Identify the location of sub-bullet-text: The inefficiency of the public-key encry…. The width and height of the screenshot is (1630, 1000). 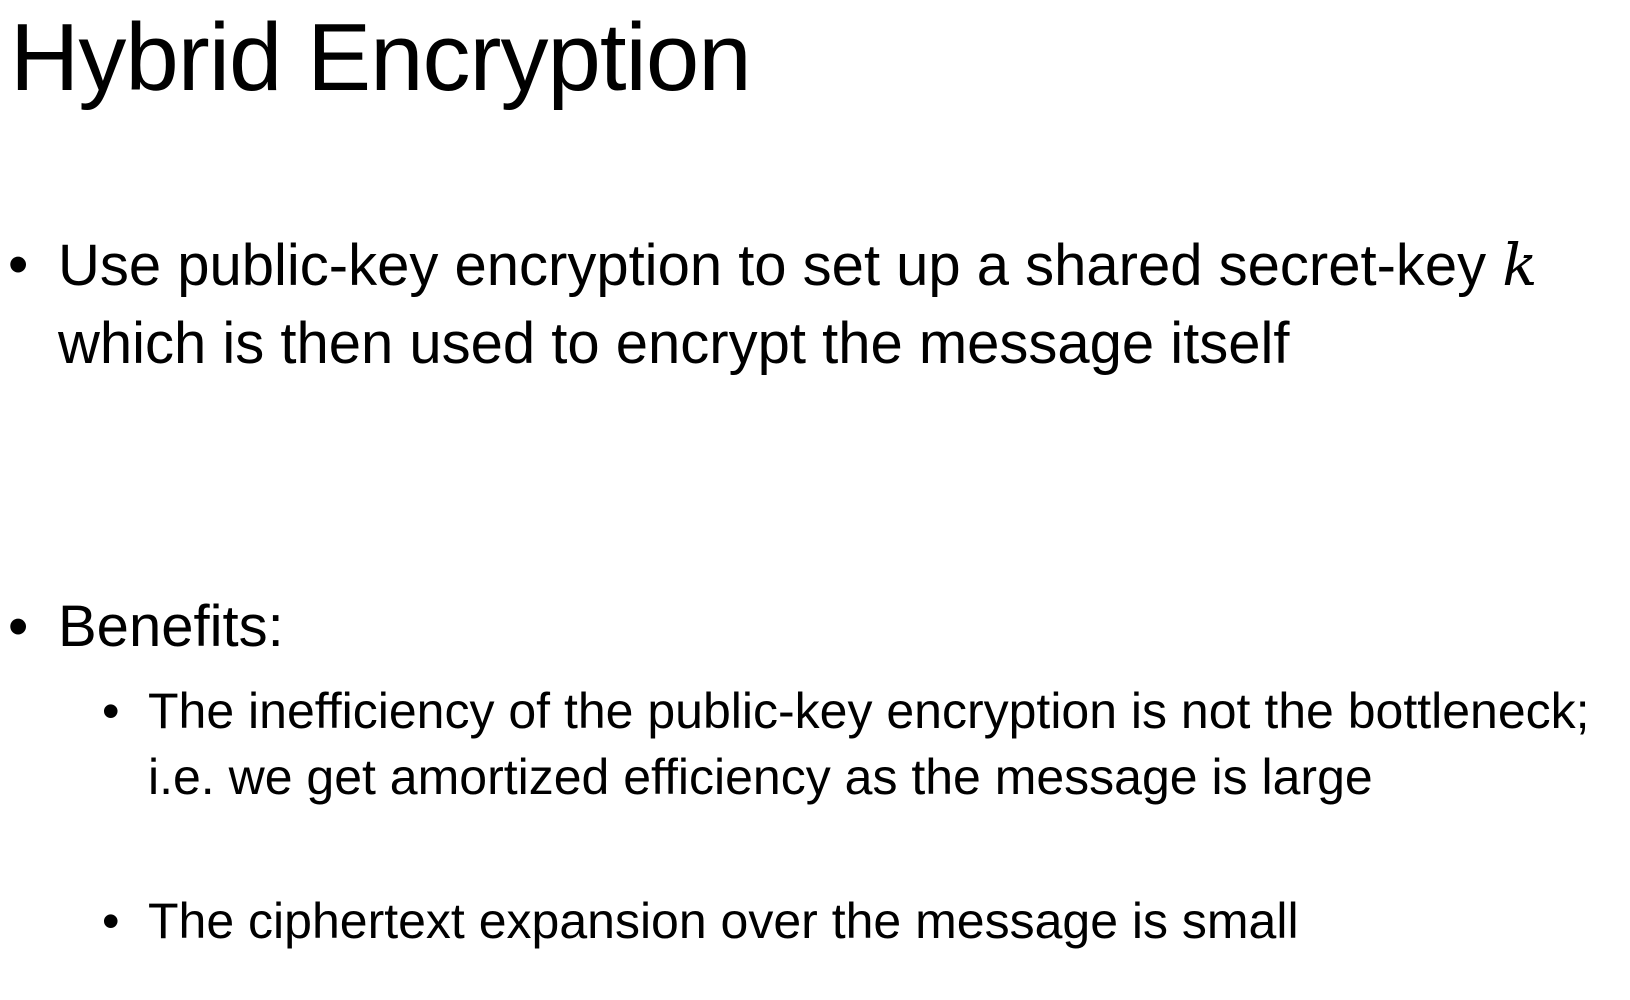
(869, 744).